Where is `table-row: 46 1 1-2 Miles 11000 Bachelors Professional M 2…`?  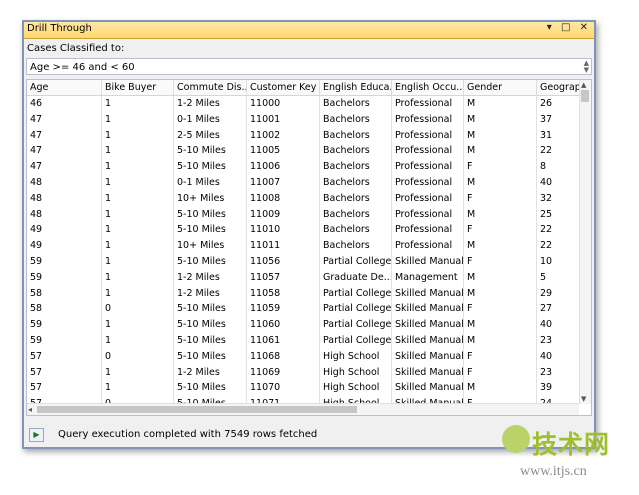
table-row: 46 1 1-2 Miles 11000 Bachelors Professional M 2… is located at coordinates (303, 104).